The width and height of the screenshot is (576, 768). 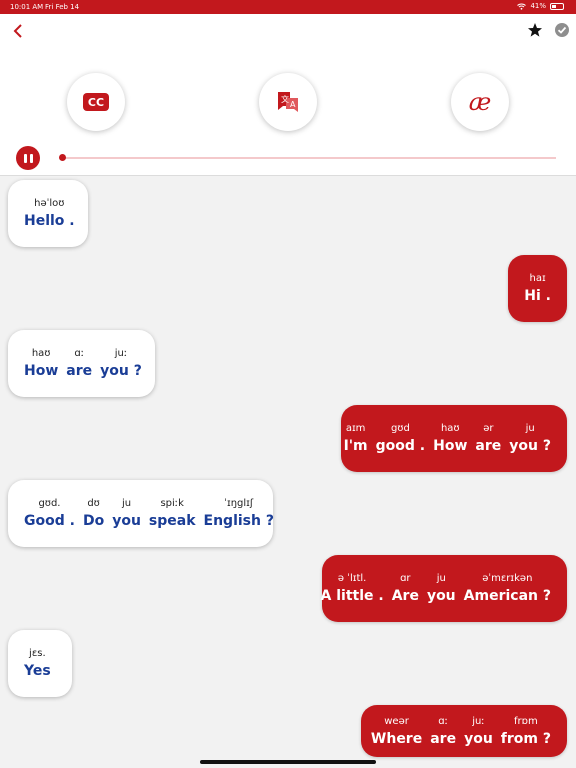 I want to click on subtitles-button: CC, so click(x=96, y=102).